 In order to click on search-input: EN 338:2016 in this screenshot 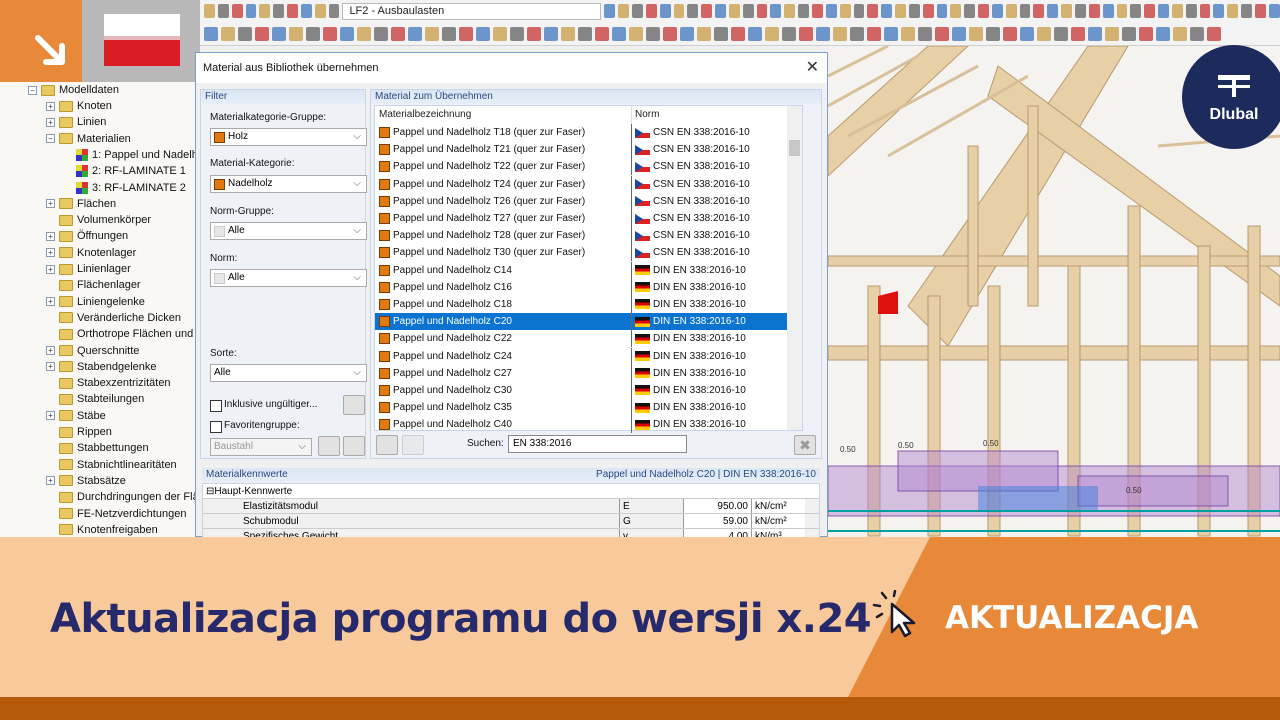, I will do `click(597, 444)`.